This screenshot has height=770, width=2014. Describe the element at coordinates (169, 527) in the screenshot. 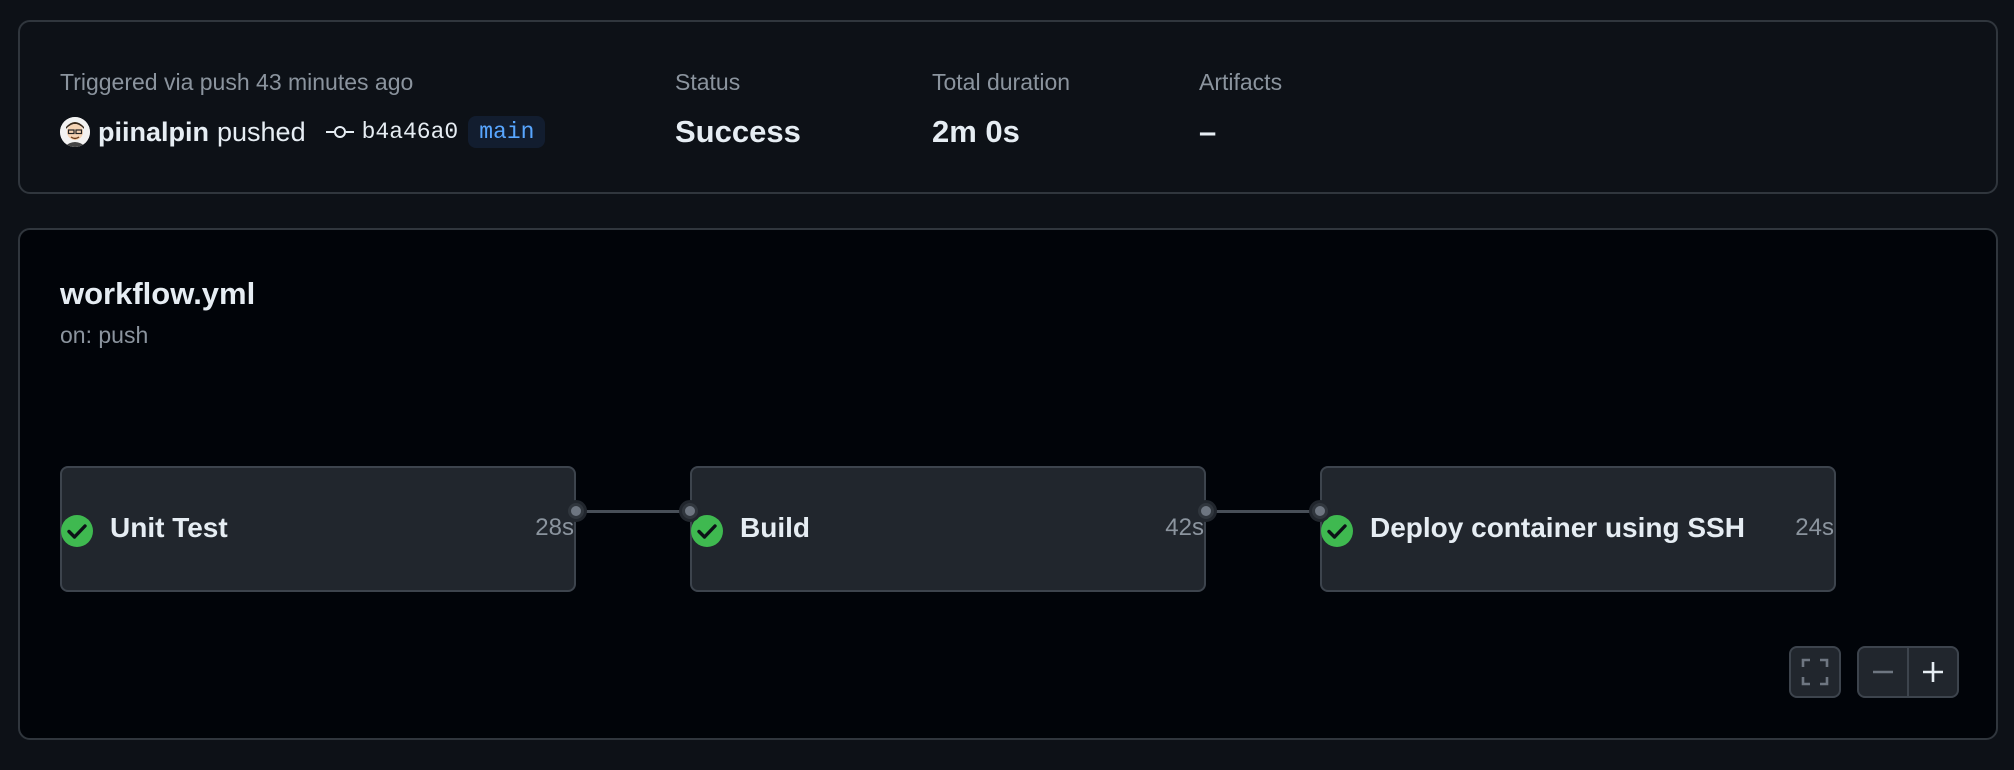

I see `job-name: Unit Test` at that location.